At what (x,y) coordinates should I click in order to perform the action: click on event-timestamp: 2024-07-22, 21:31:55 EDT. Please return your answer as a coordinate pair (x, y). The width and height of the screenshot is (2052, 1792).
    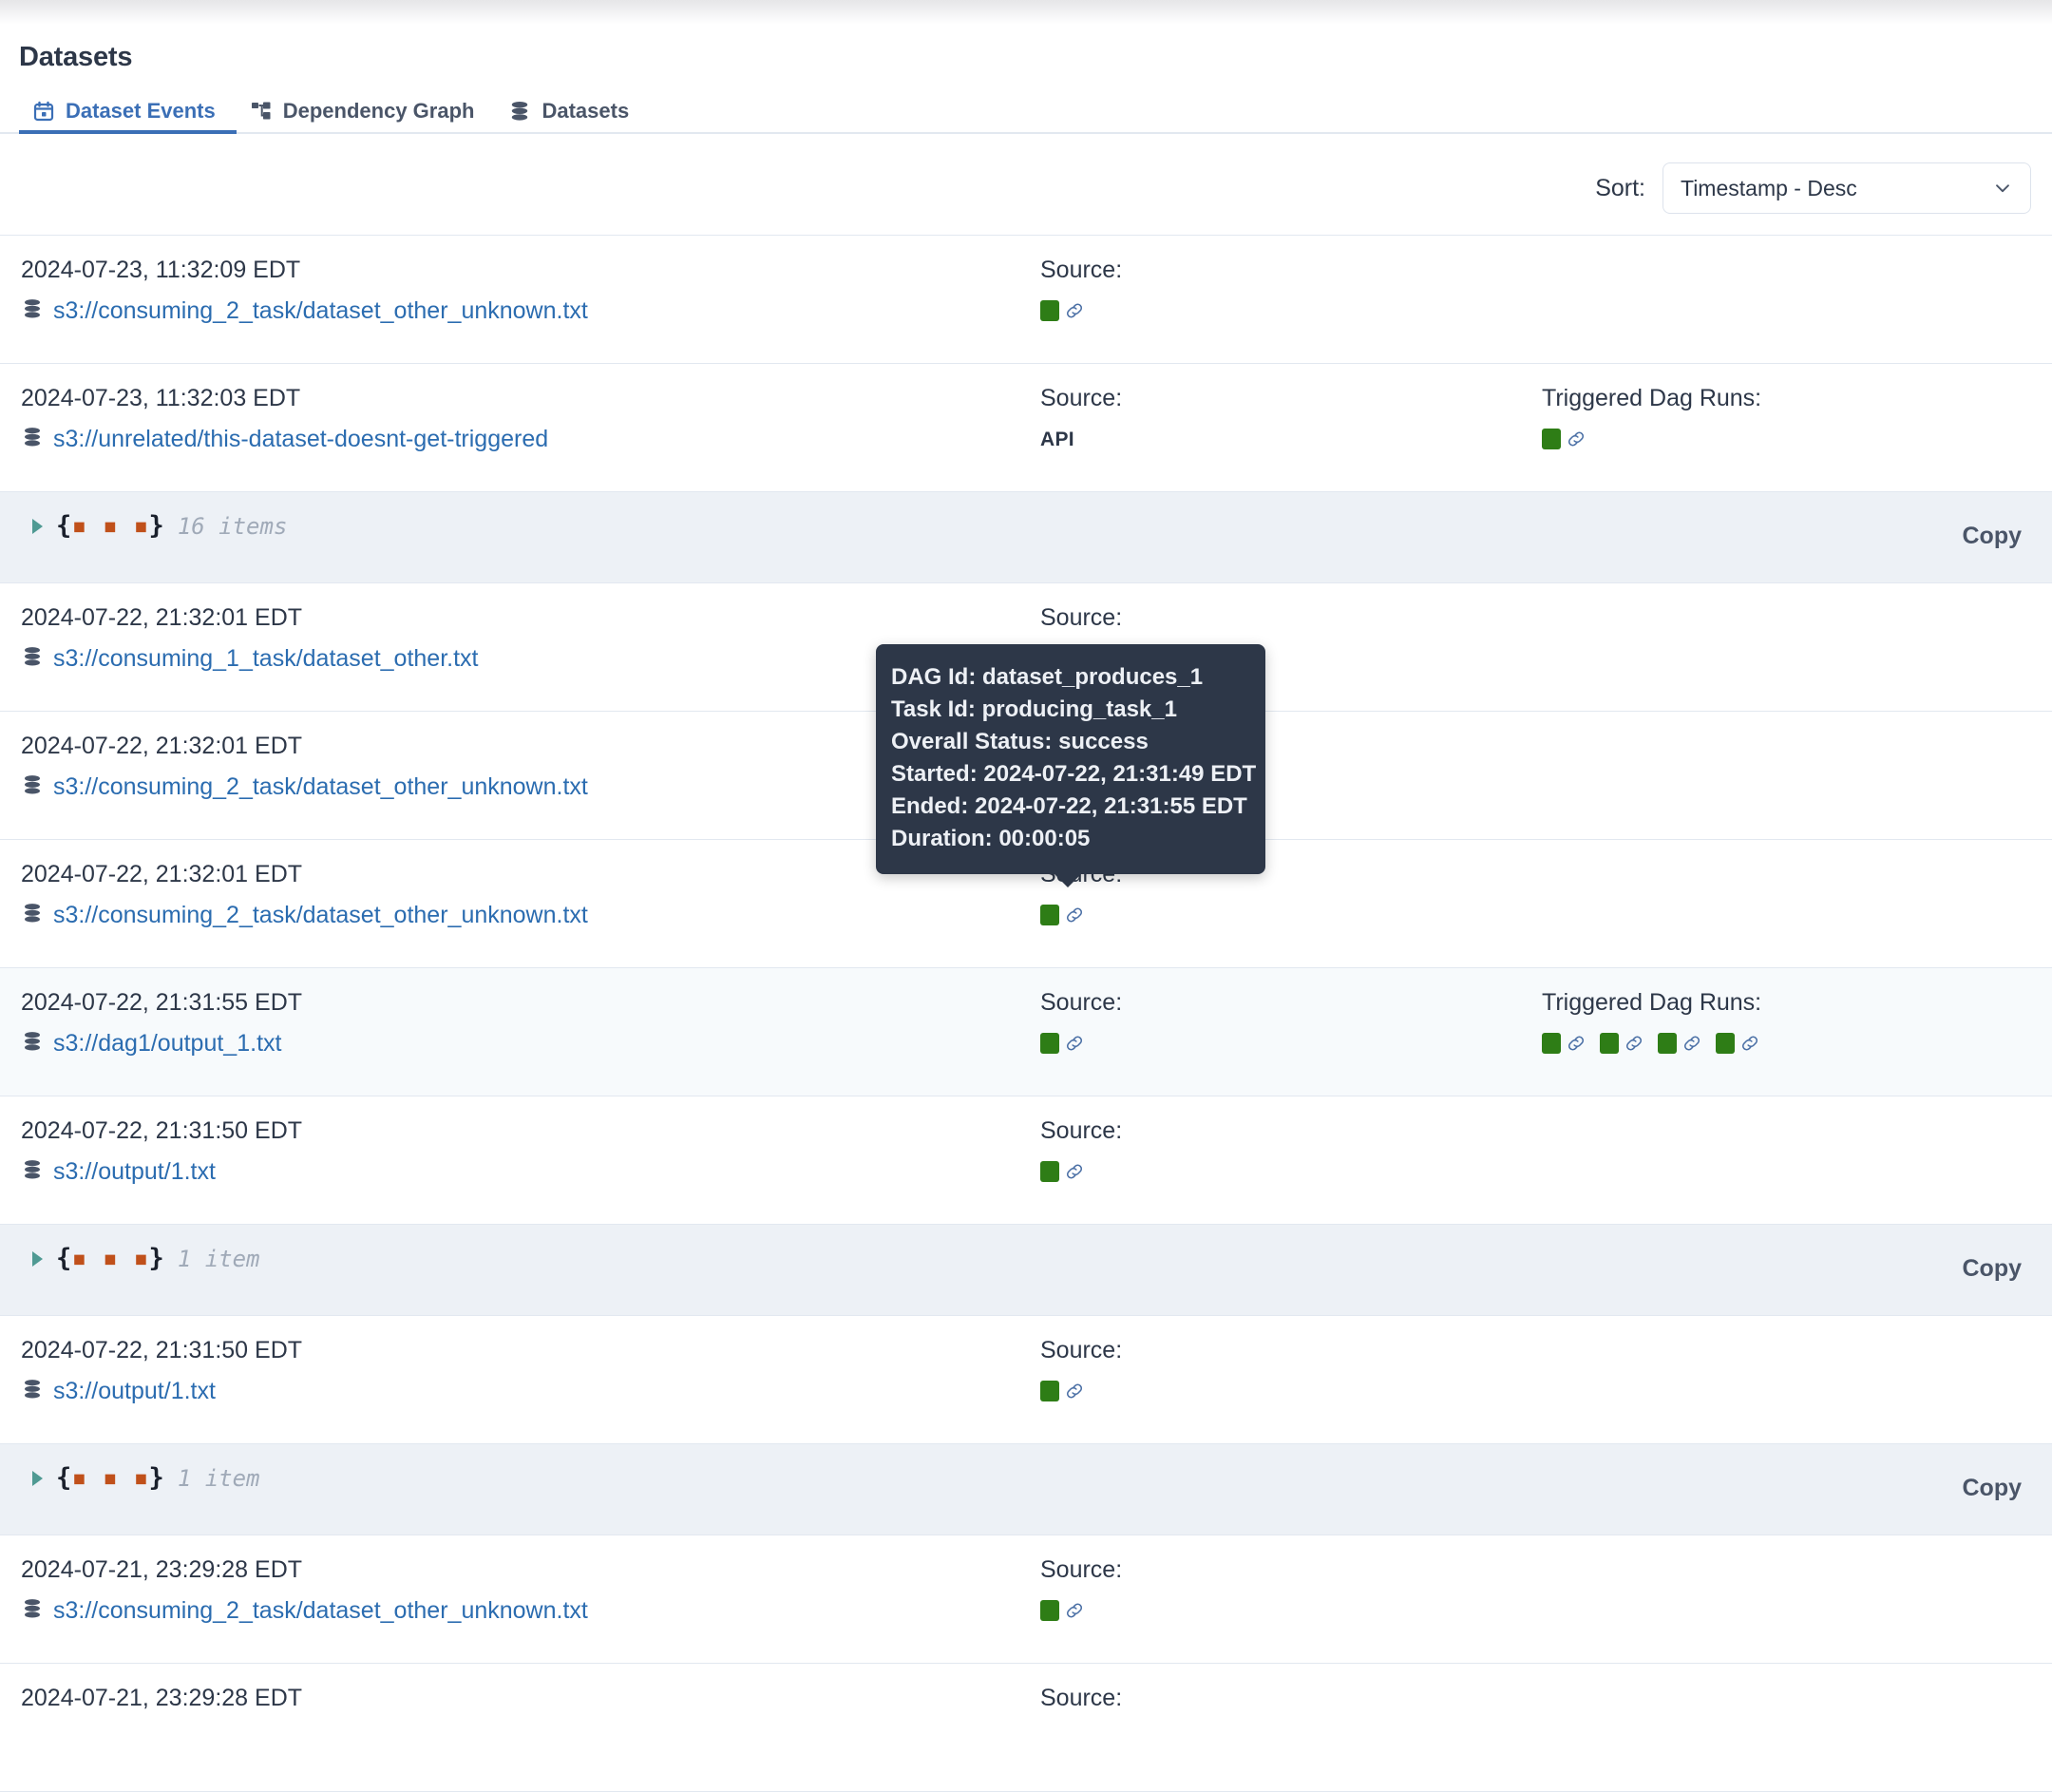
    Looking at the image, I should click on (162, 1003).